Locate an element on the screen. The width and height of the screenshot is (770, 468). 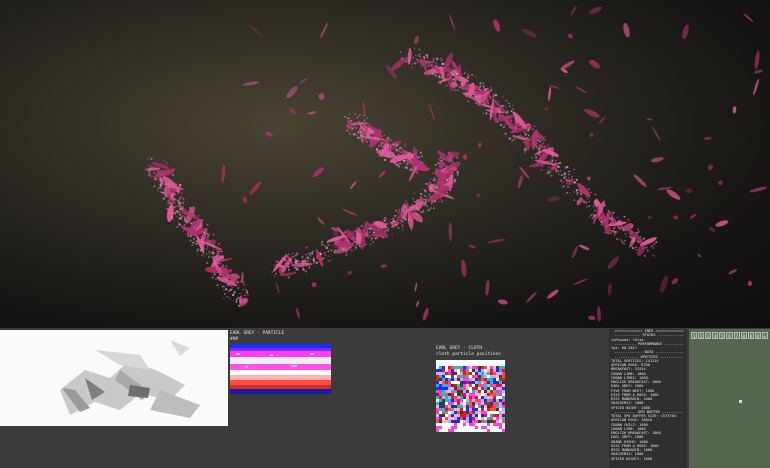
particle-panel-subtitle: ### is located at coordinates (234, 339).